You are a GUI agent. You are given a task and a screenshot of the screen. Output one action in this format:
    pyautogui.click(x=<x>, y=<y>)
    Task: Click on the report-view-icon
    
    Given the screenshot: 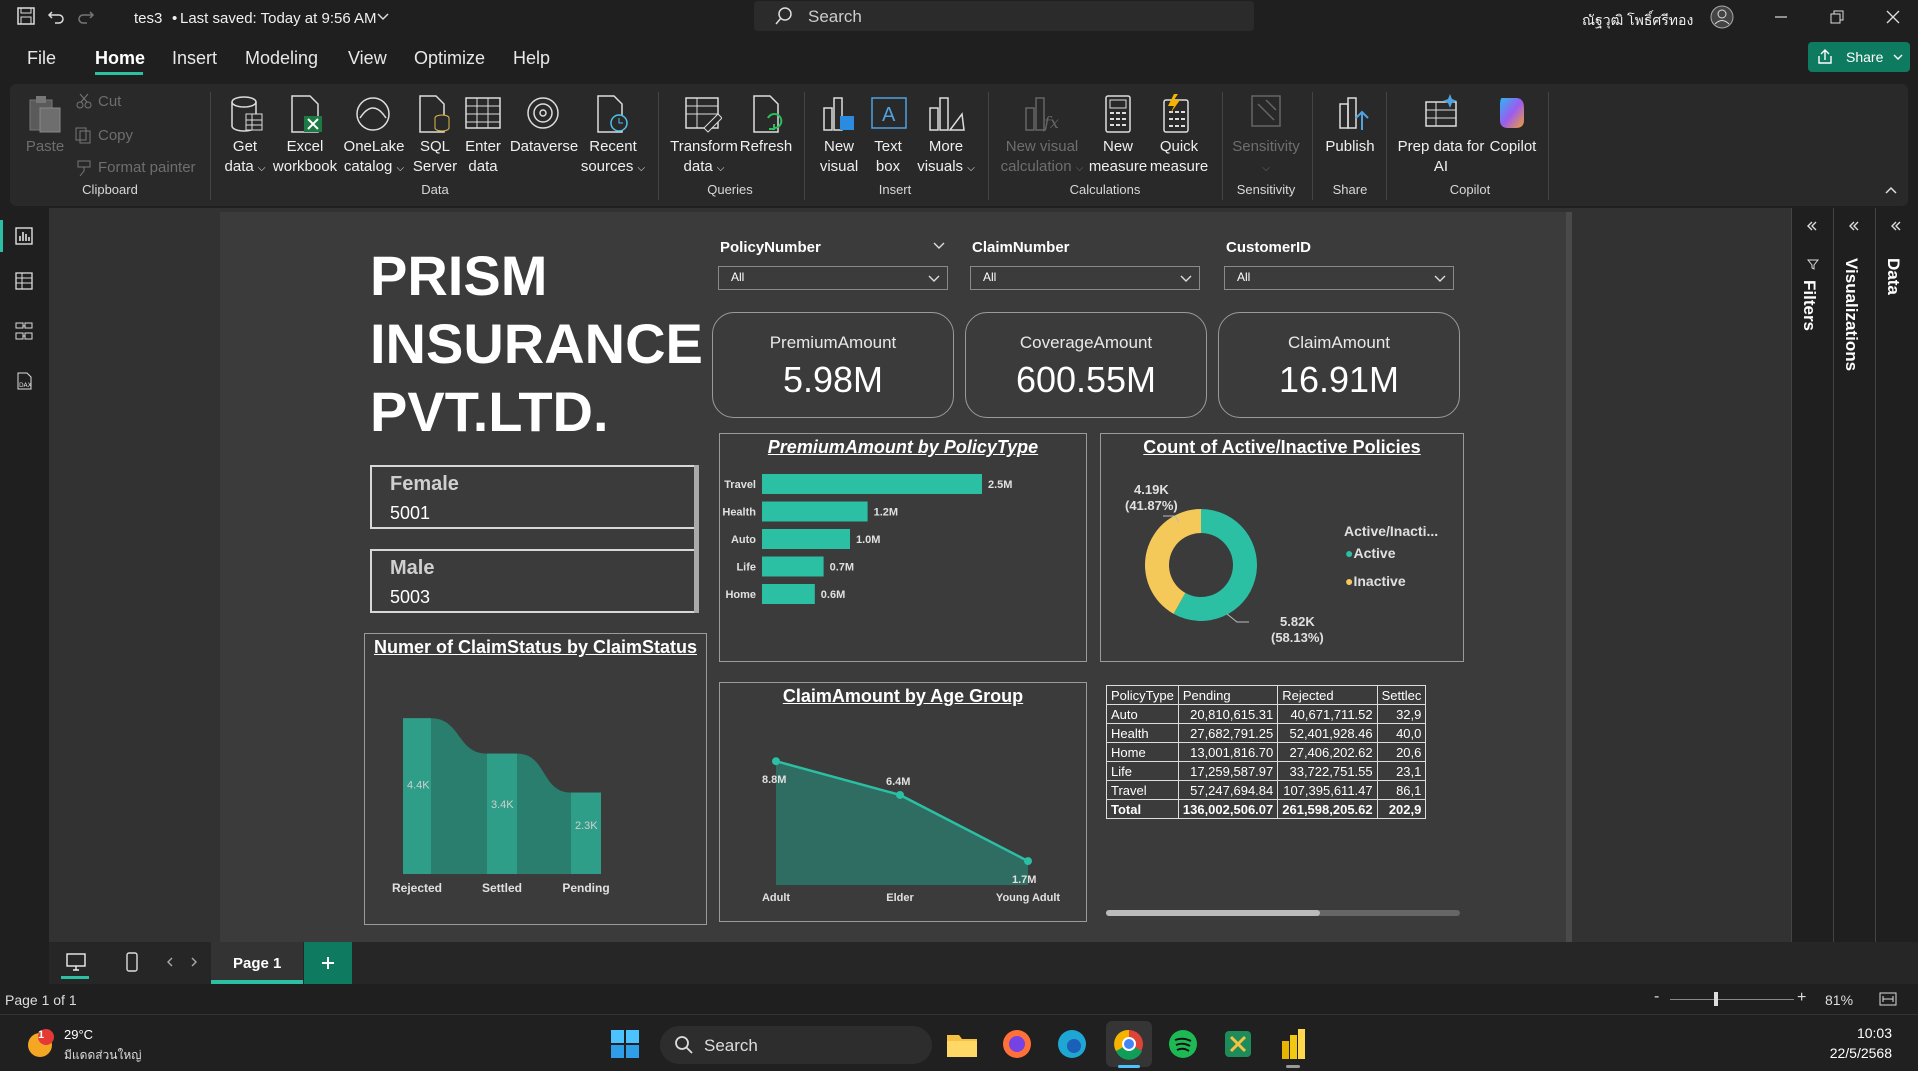 What is the action you would take?
    pyautogui.click(x=24, y=236)
    